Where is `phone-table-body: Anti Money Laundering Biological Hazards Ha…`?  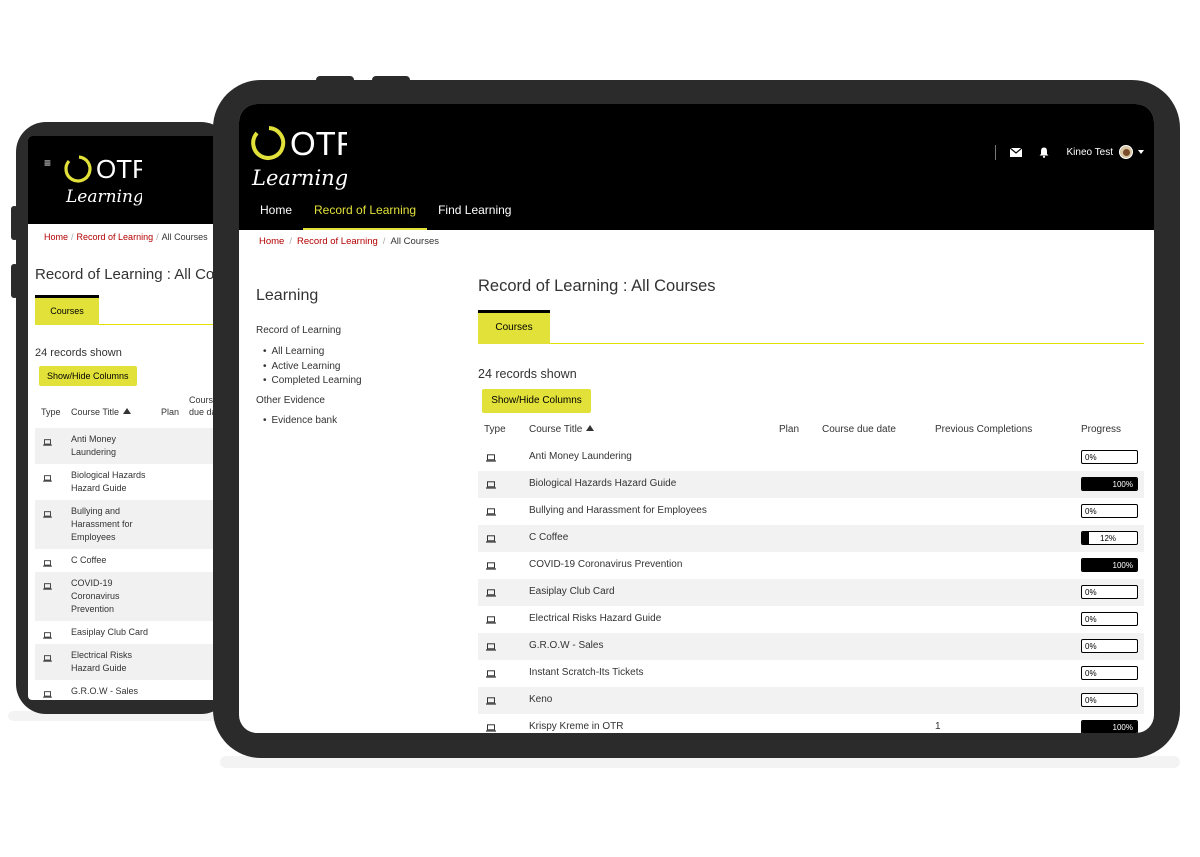 phone-table-body: Anti Money Laundering Biological Hazards Ha… is located at coordinates (124, 564).